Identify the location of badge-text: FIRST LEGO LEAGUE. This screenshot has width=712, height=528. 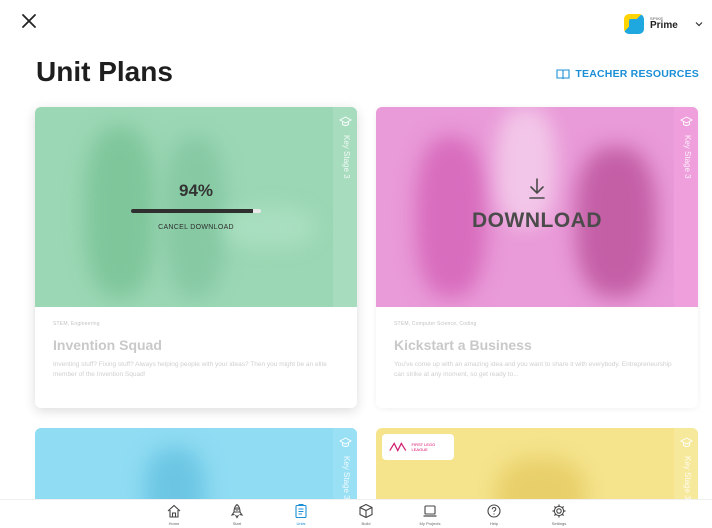
(423, 447).